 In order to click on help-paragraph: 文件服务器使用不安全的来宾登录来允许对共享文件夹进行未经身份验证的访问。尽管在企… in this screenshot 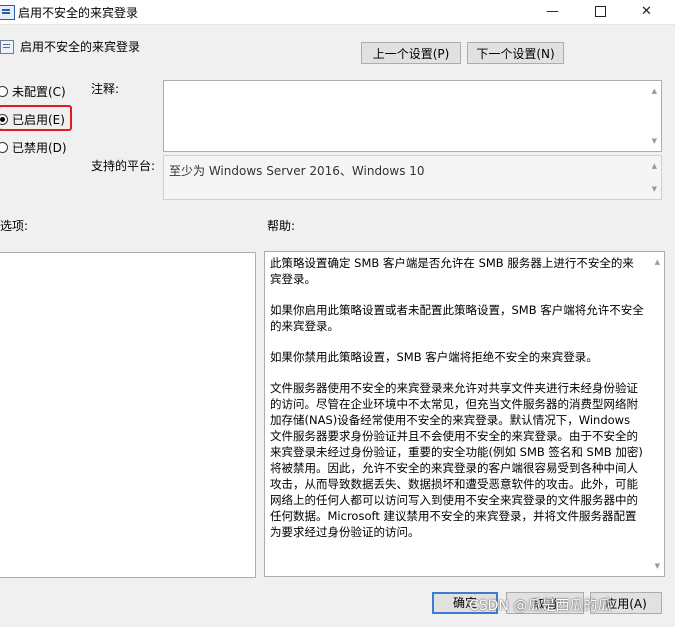, I will do `click(456, 460)`.